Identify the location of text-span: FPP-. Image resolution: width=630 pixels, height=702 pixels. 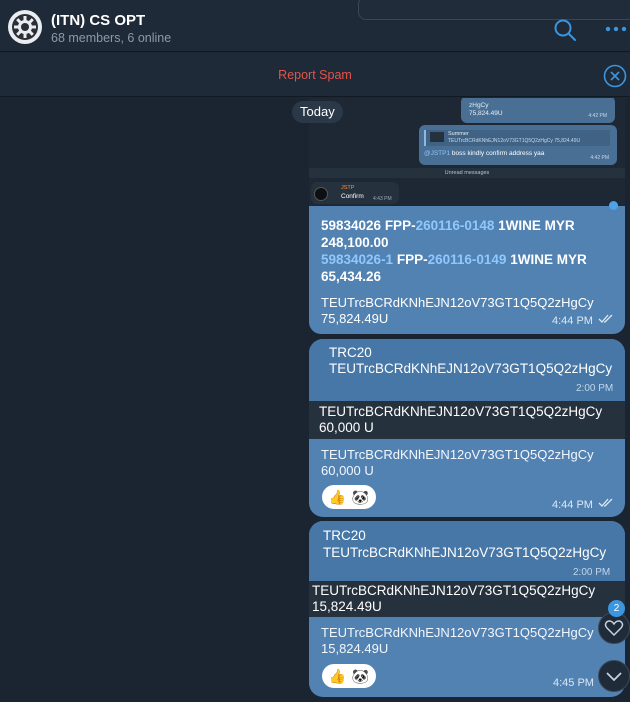
(410, 259).